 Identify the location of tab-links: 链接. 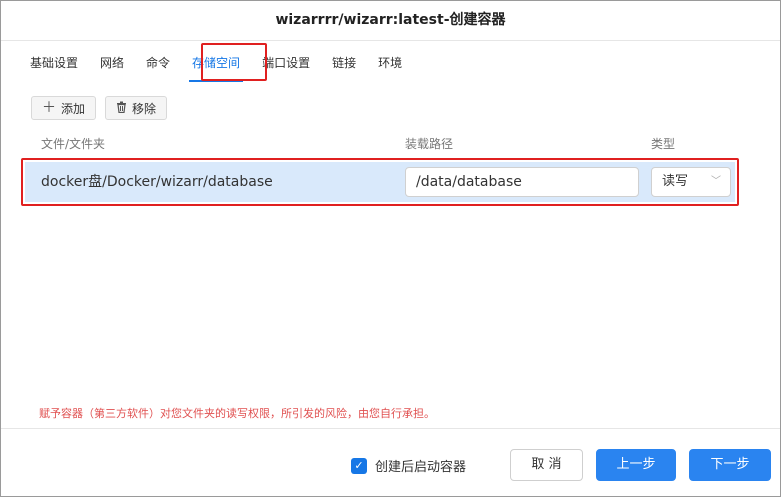
(344, 63).